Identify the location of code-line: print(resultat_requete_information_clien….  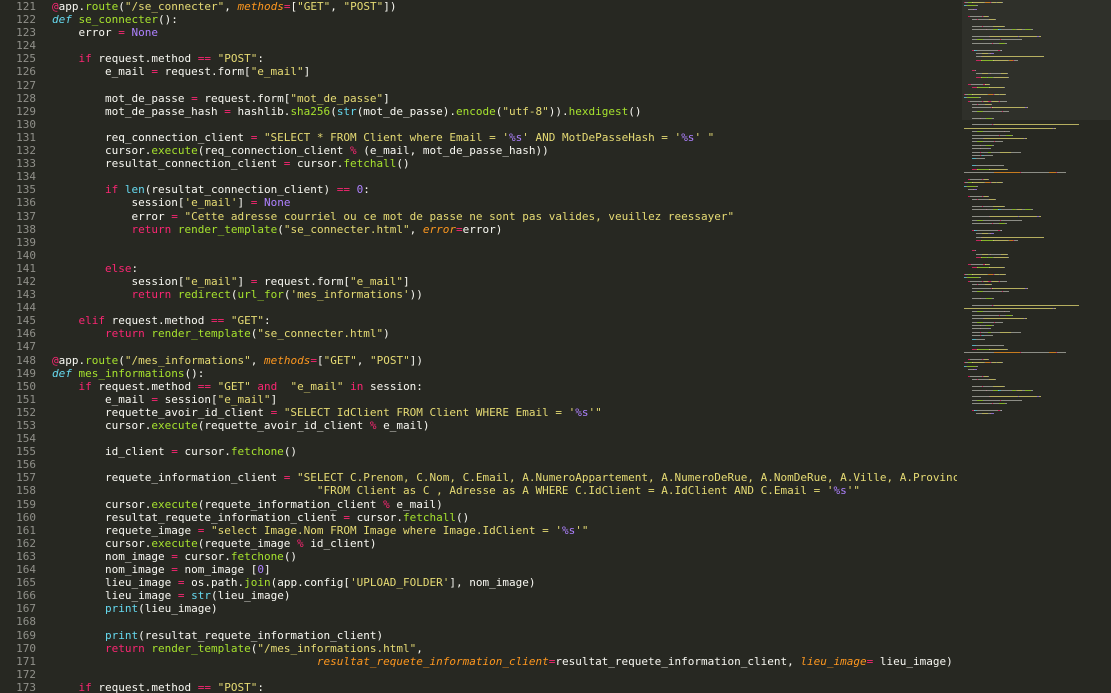
(504, 635).